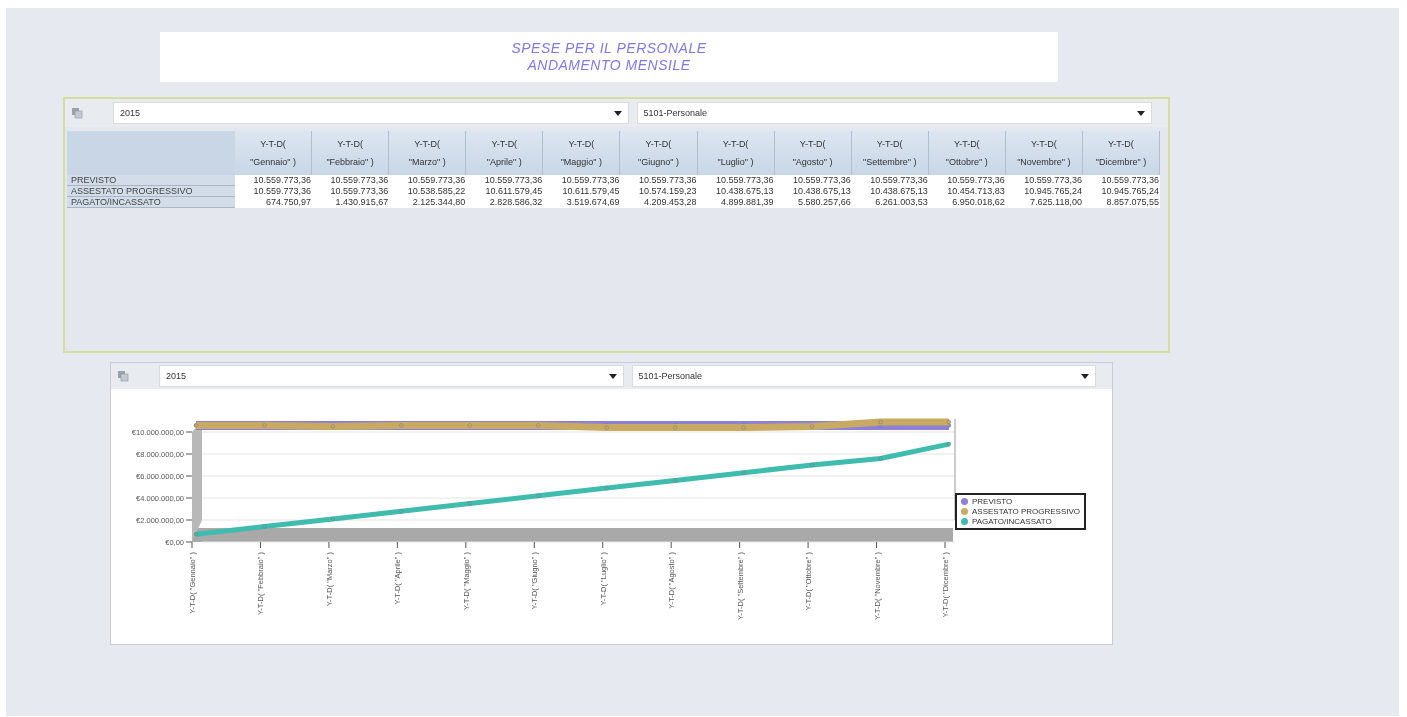 The image size is (1407, 717). Describe the element at coordinates (736, 153) in the screenshot. I see `column-header: Y-T-D( "Luglio" )` at that location.